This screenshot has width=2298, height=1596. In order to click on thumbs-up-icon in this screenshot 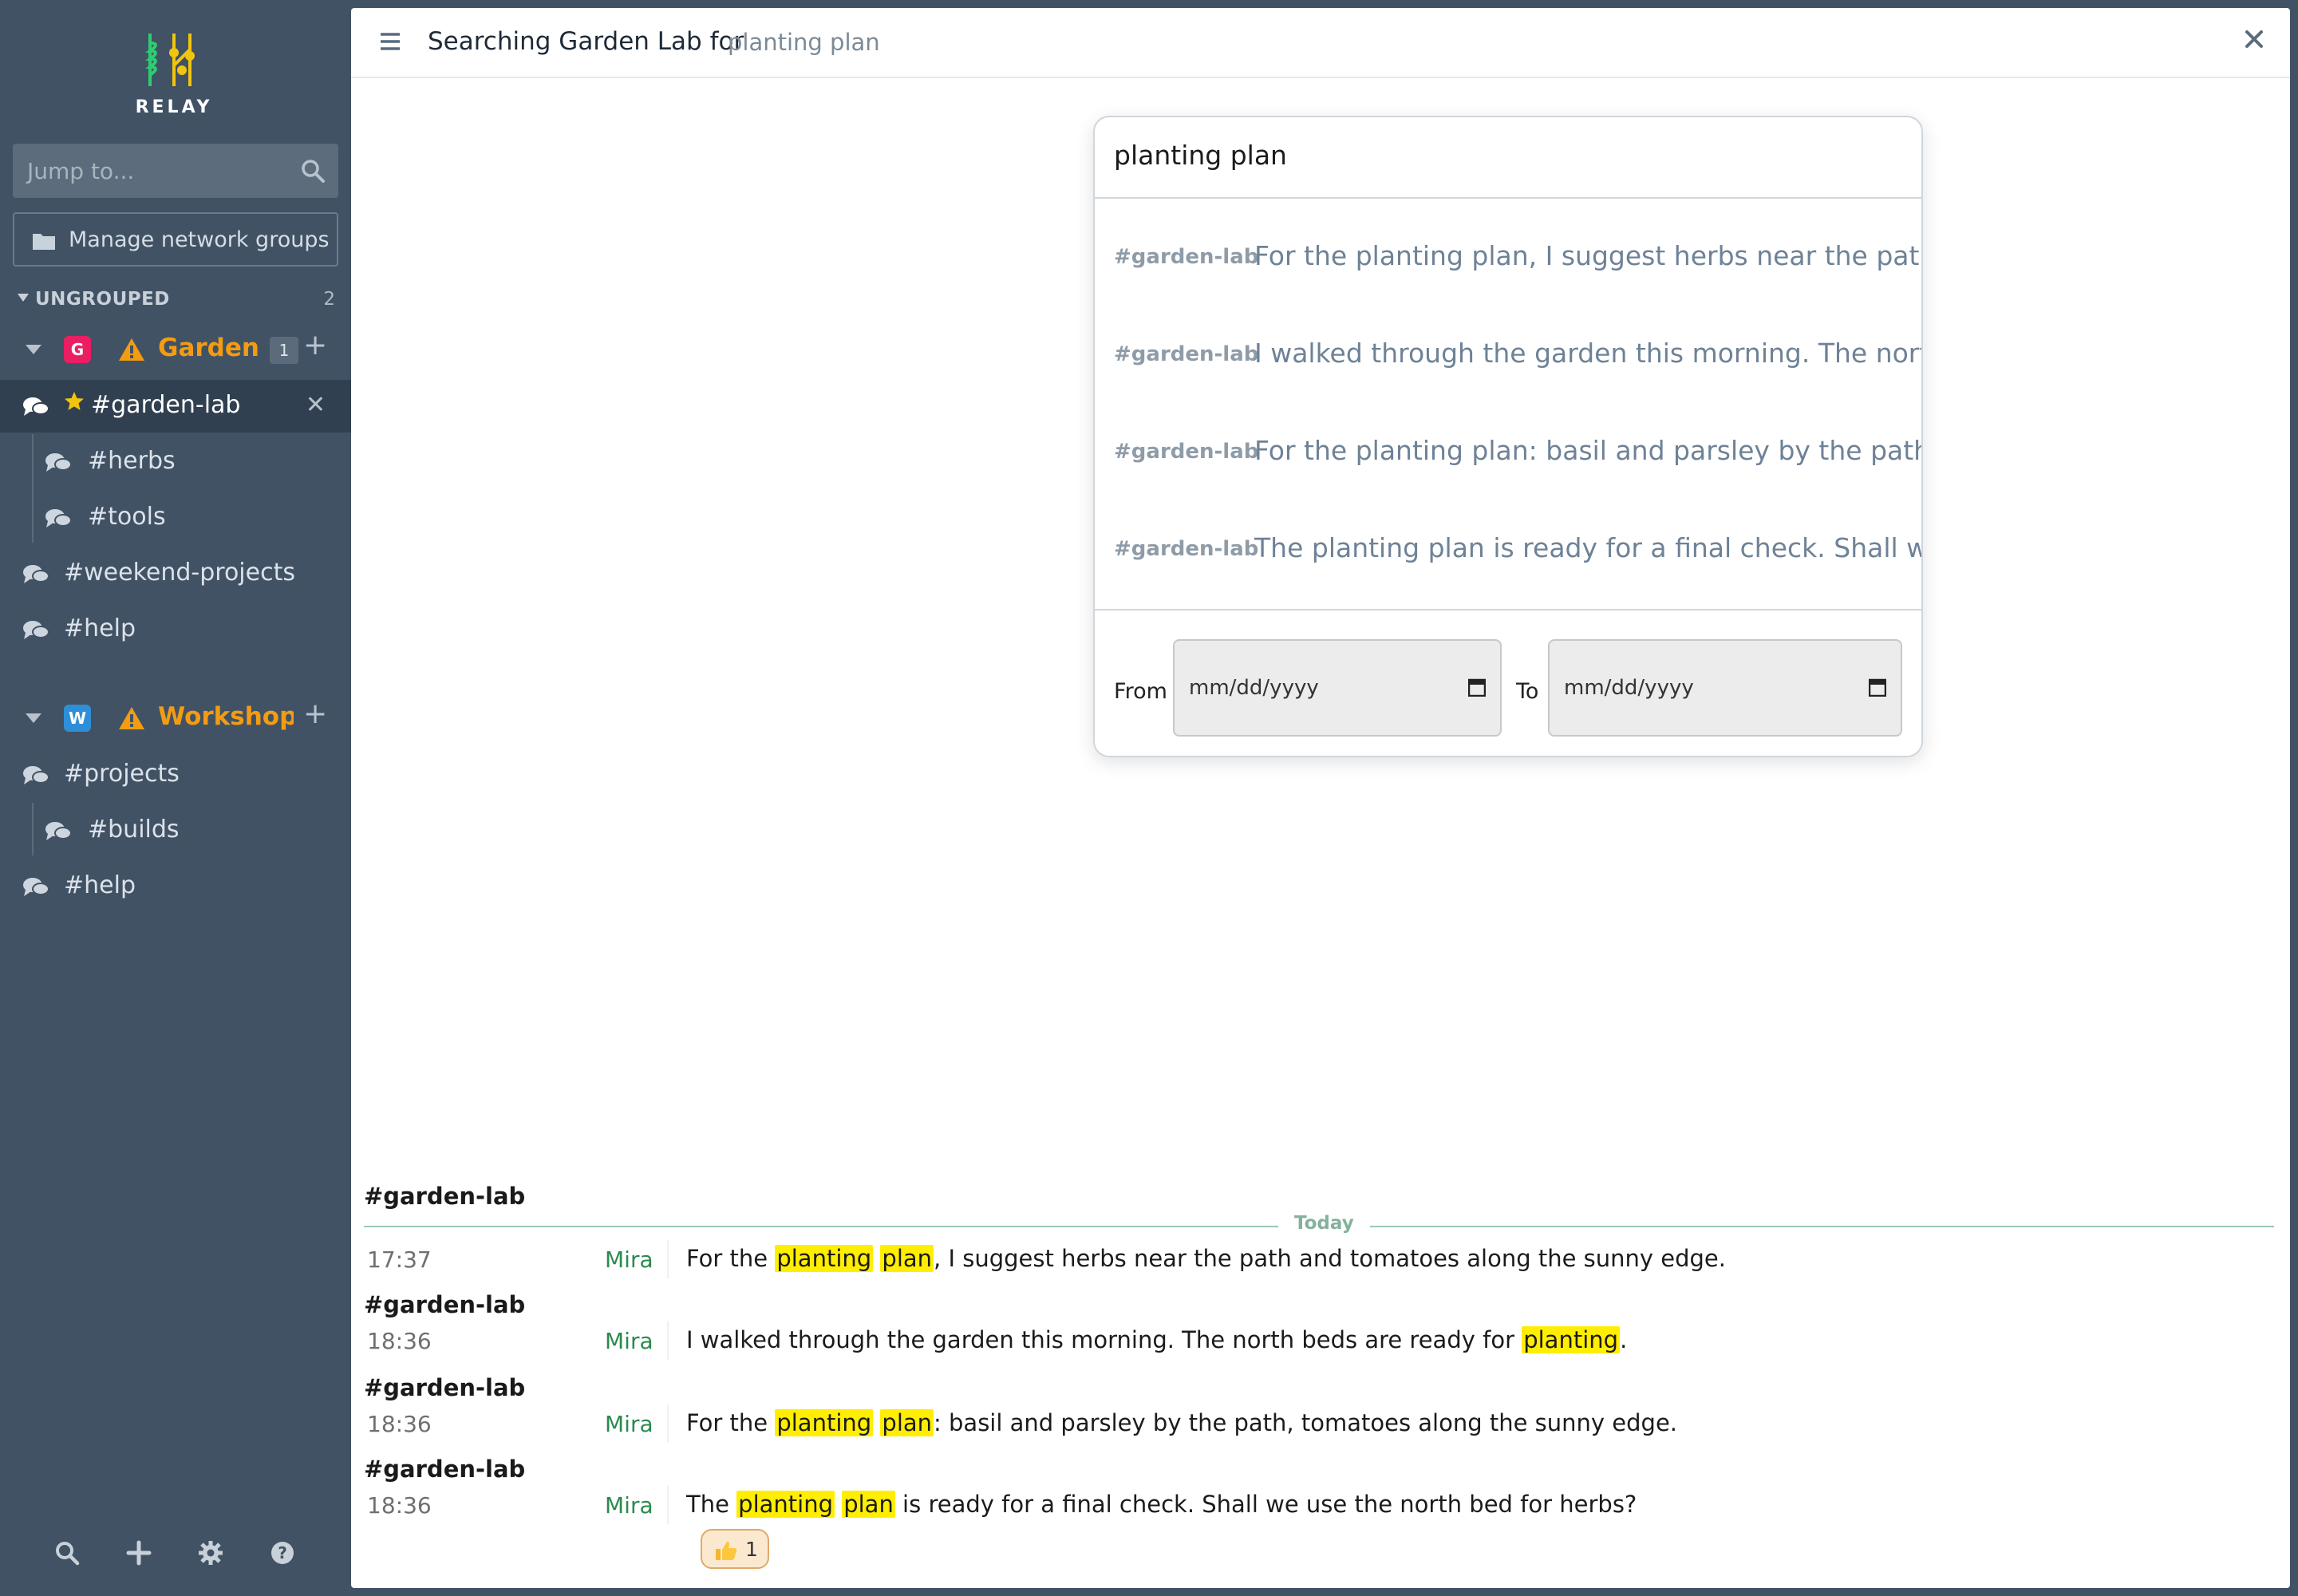, I will do `click(727, 1550)`.